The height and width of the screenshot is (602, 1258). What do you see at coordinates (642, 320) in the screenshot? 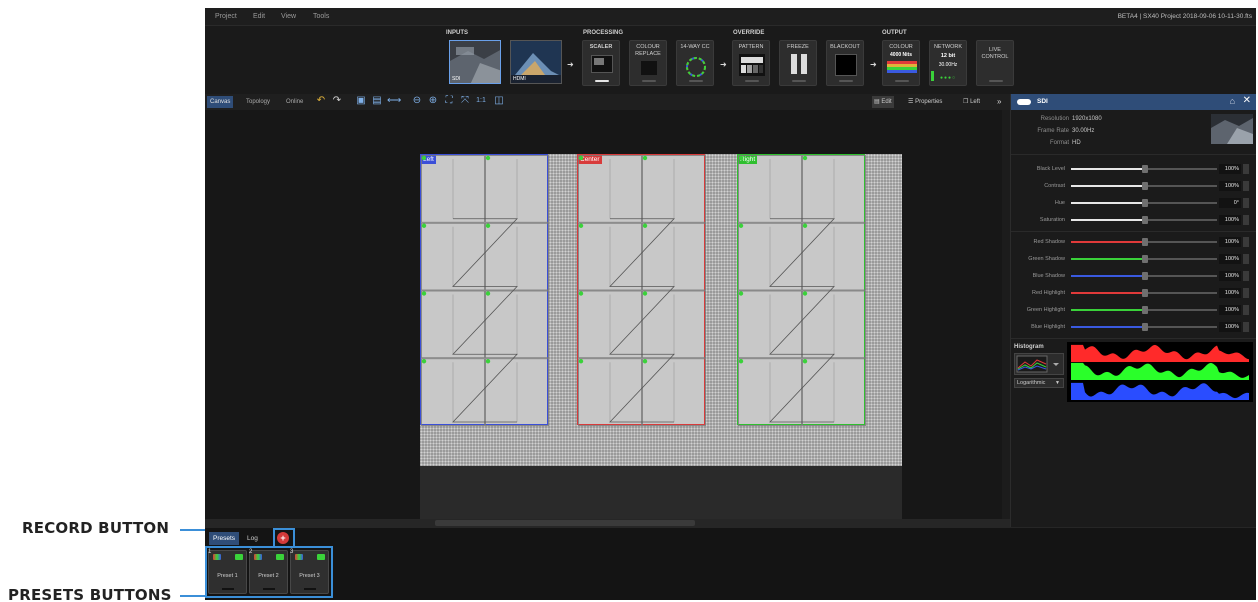
I see `cable-route` at bounding box center [642, 320].